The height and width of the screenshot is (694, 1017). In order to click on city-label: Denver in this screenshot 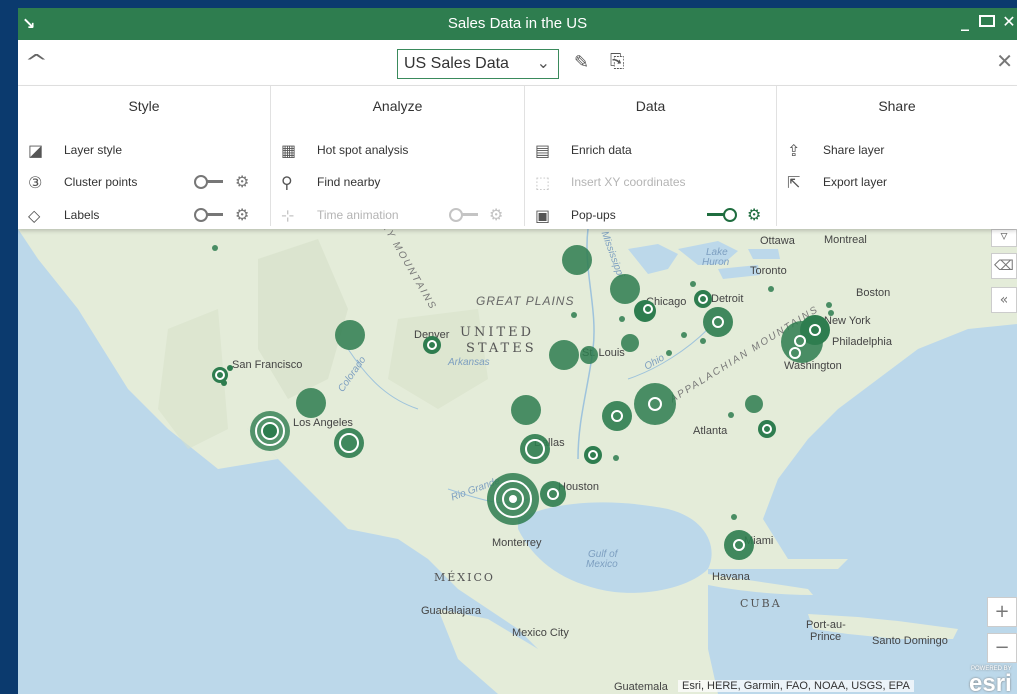, I will do `click(432, 335)`.